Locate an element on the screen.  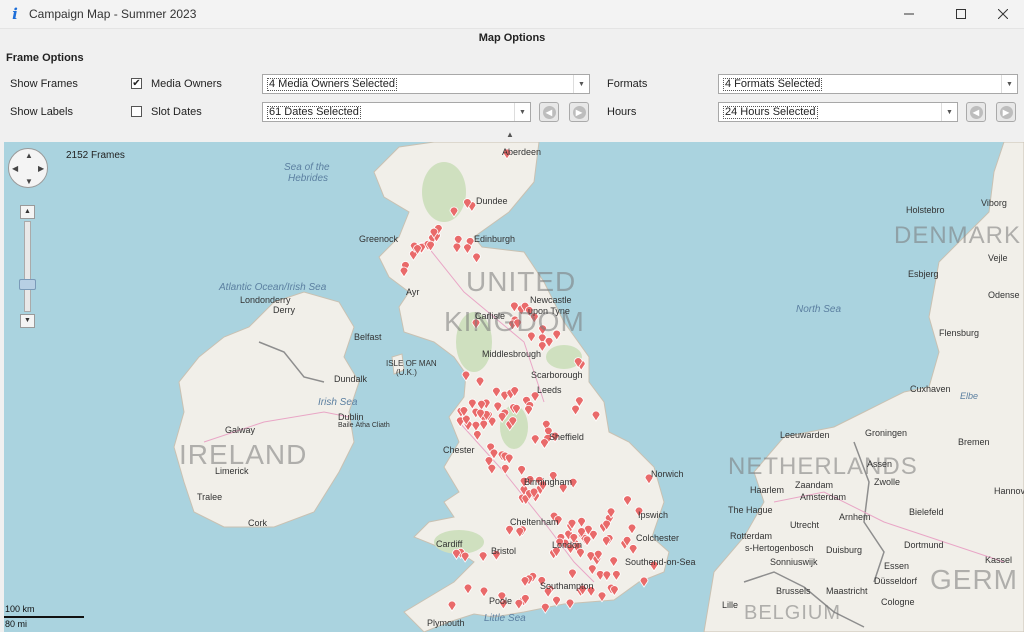
media-owners-value: 4 Media Owners Selected is located at coordinates (332, 84).